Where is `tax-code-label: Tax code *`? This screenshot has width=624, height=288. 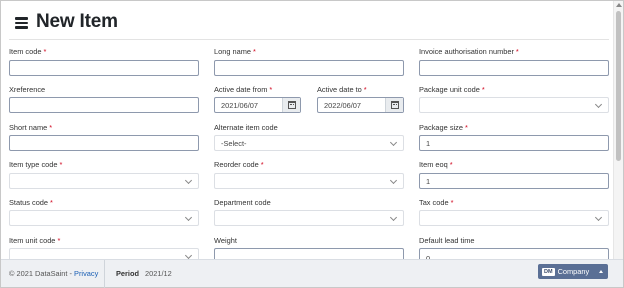 tax-code-label: Tax code * is located at coordinates (436, 202).